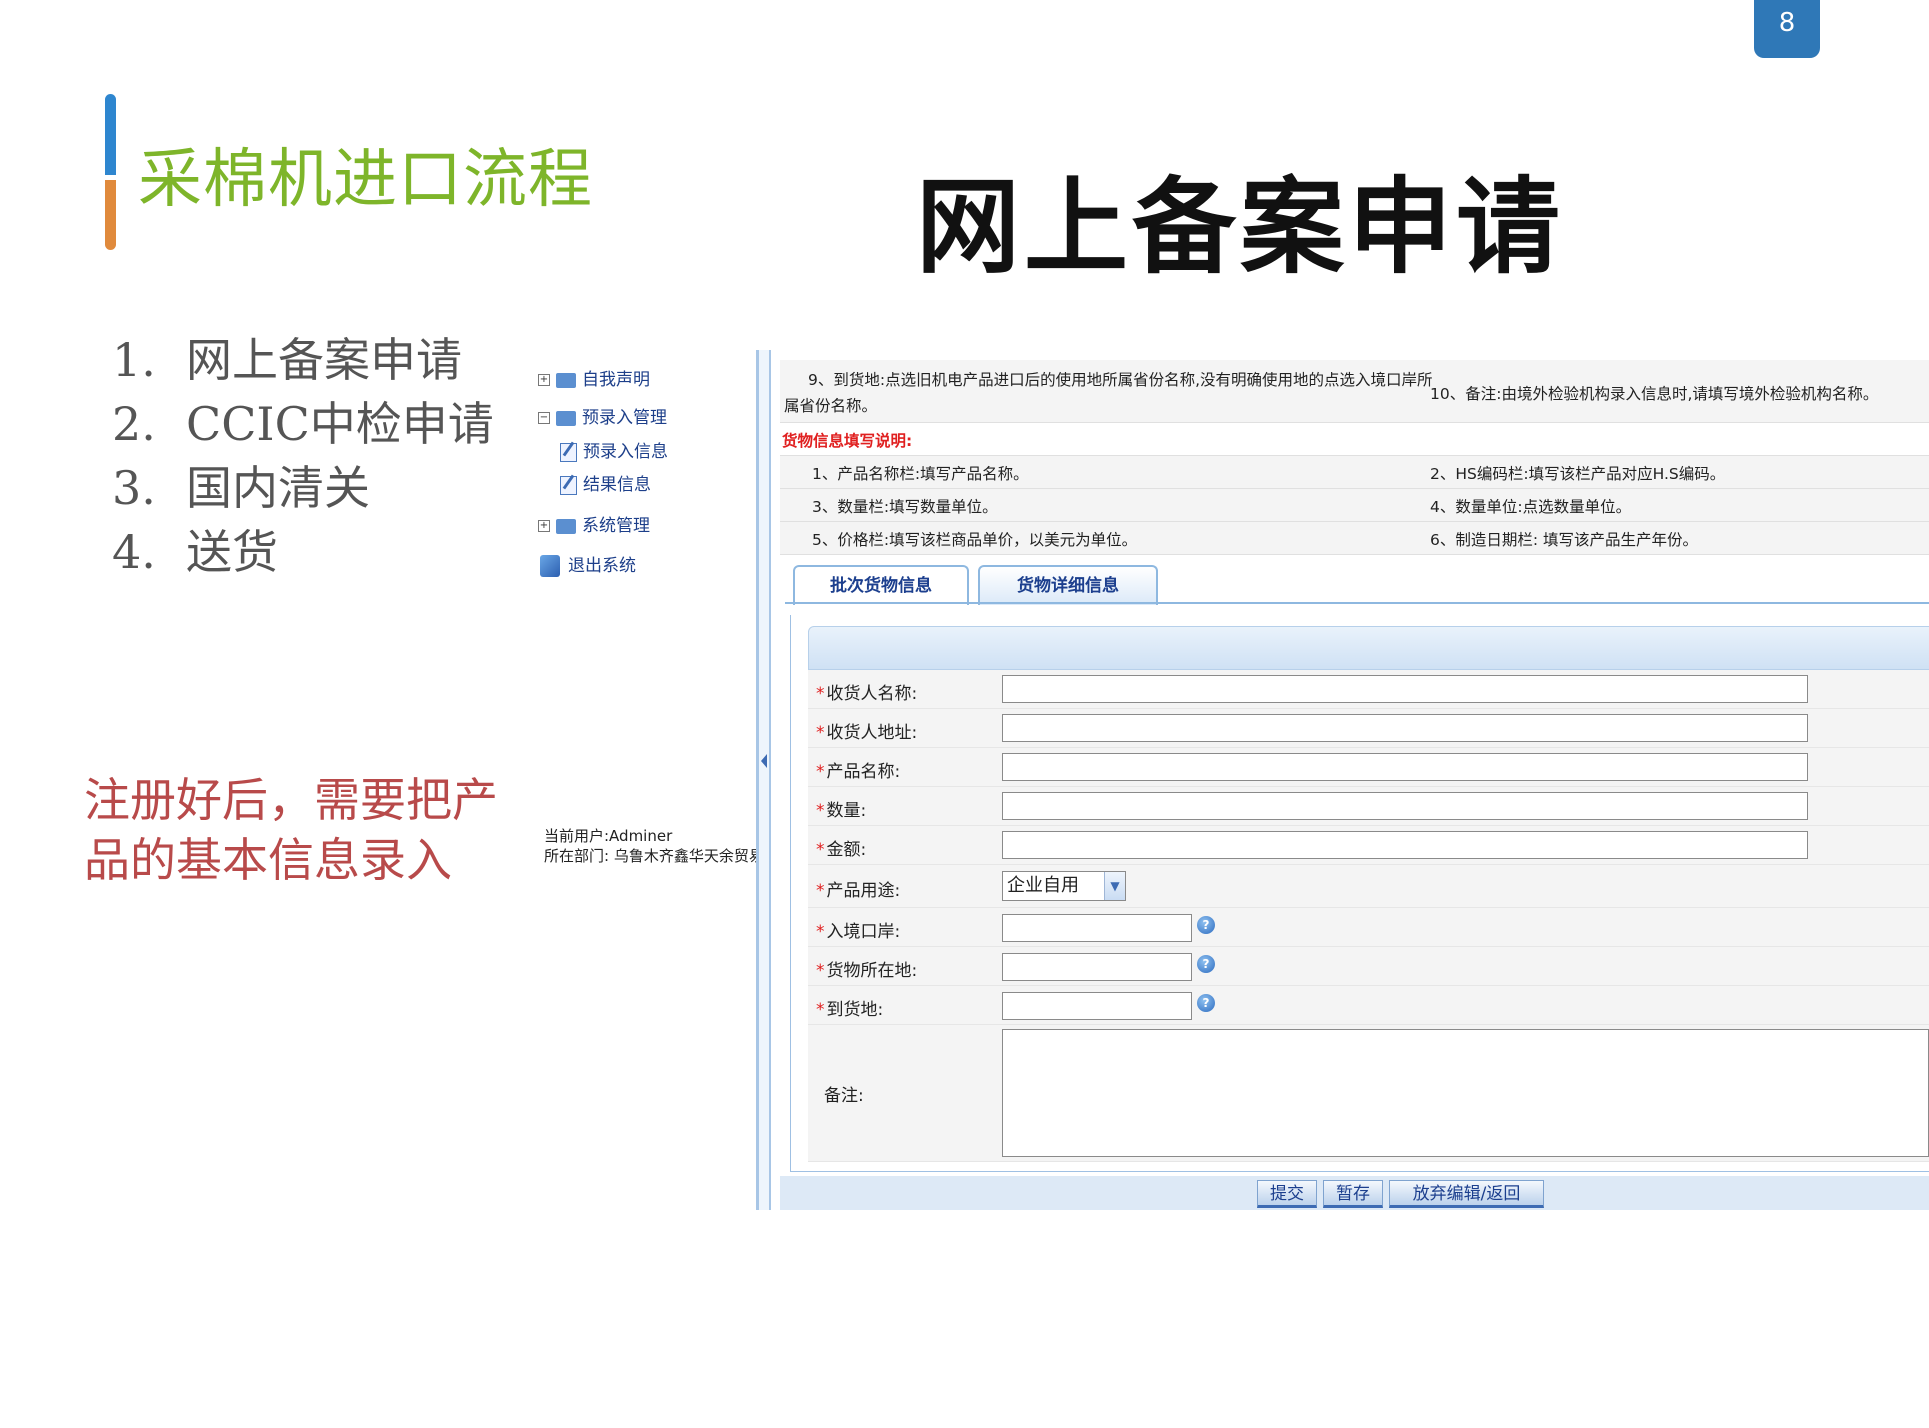 The image size is (1929, 1428). I want to click on form-row-product-name: * 产品名称:, so click(1368, 767).